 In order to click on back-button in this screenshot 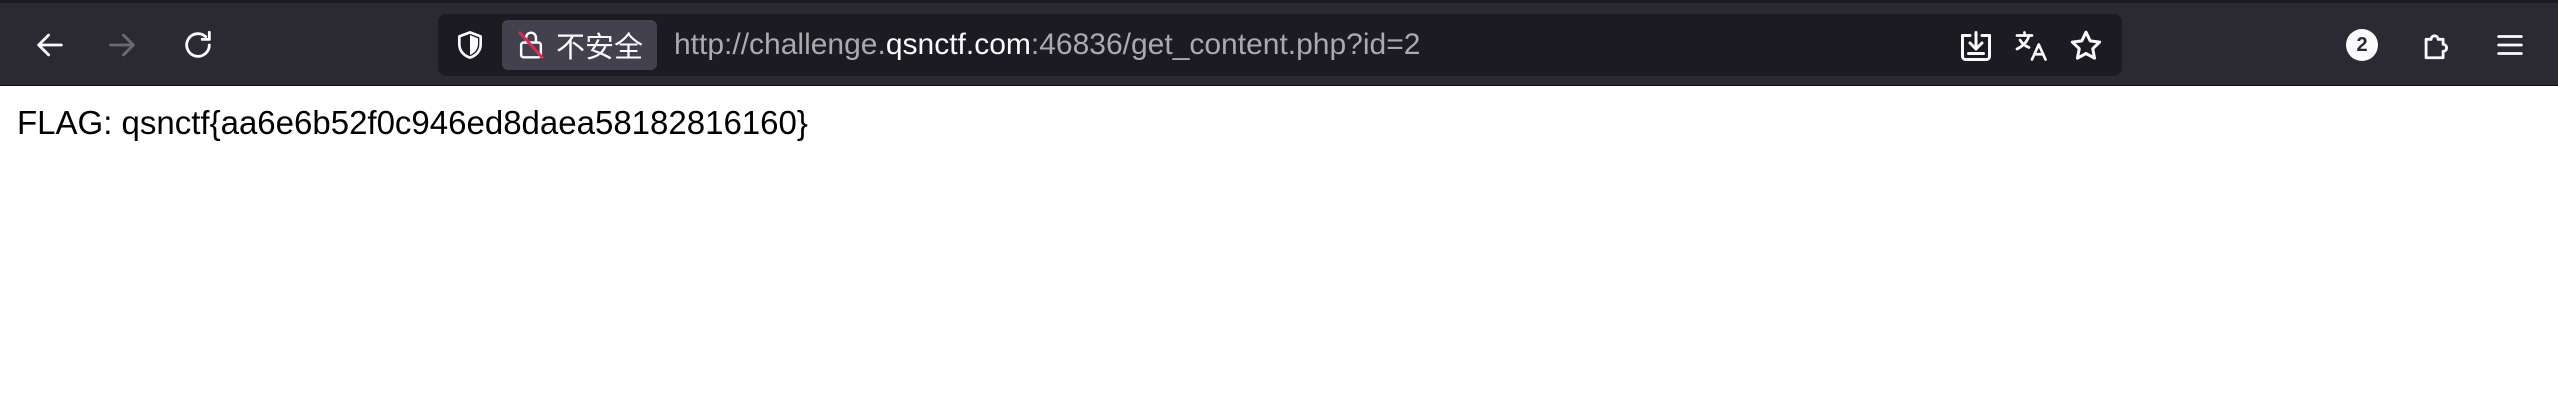, I will do `click(50, 45)`.